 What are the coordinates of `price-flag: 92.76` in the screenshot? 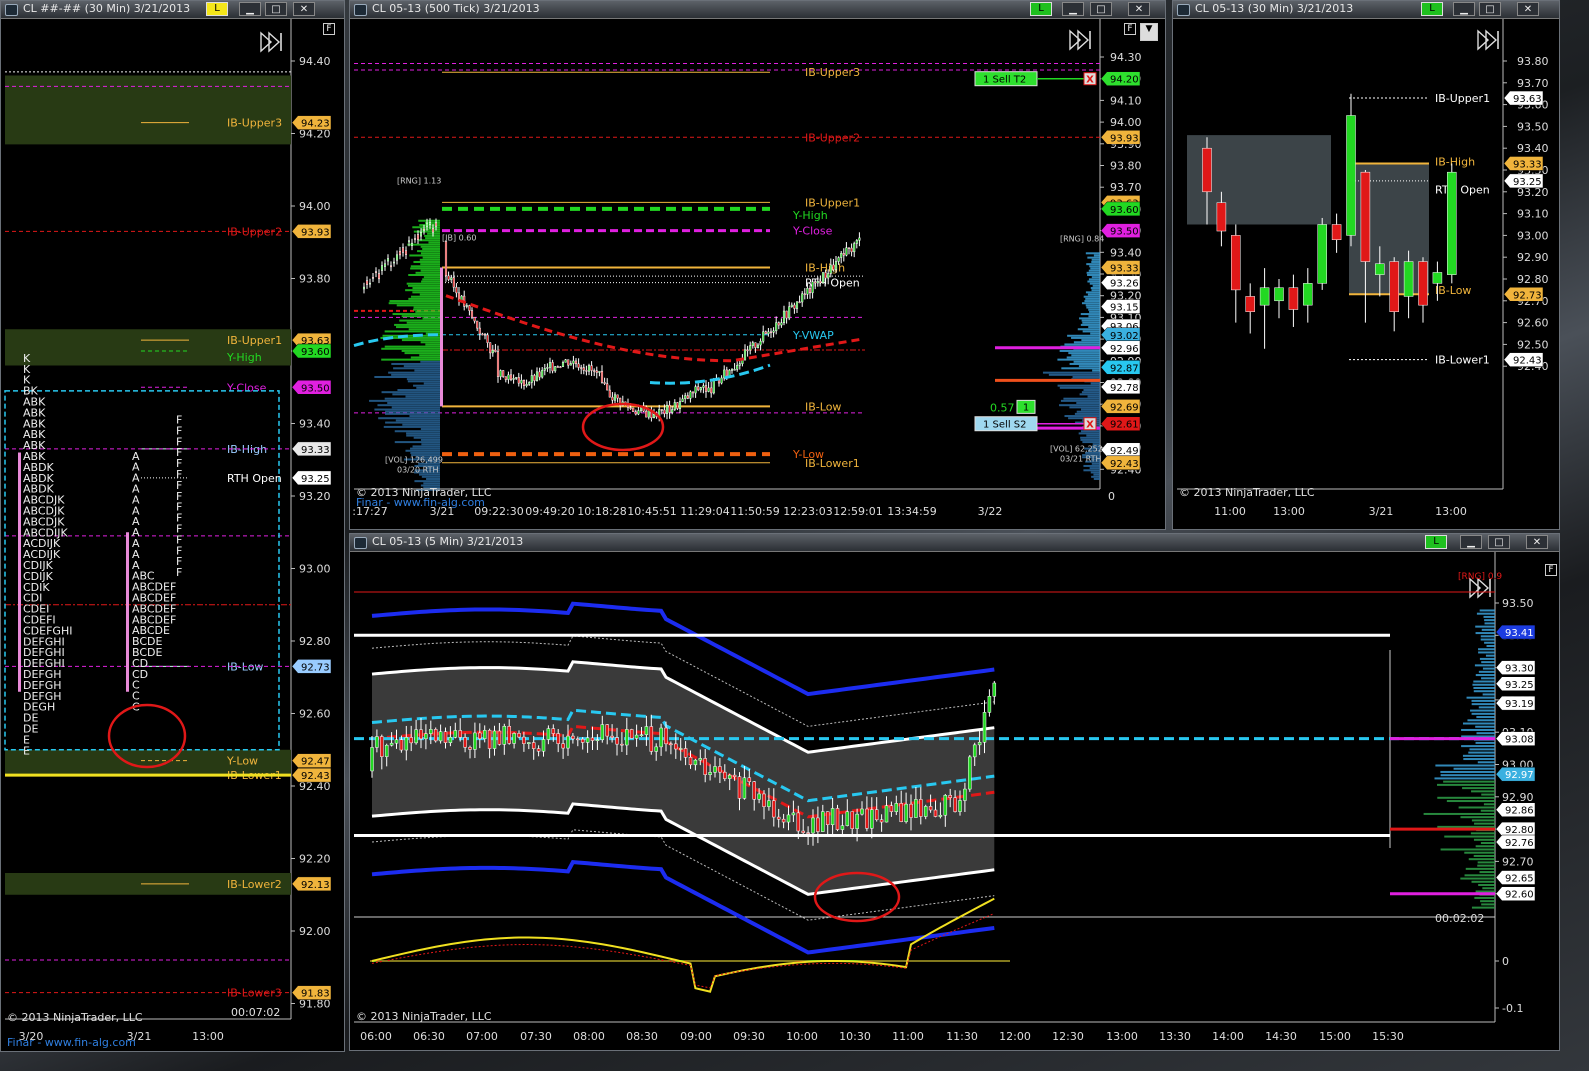 It's located at (1519, 843).